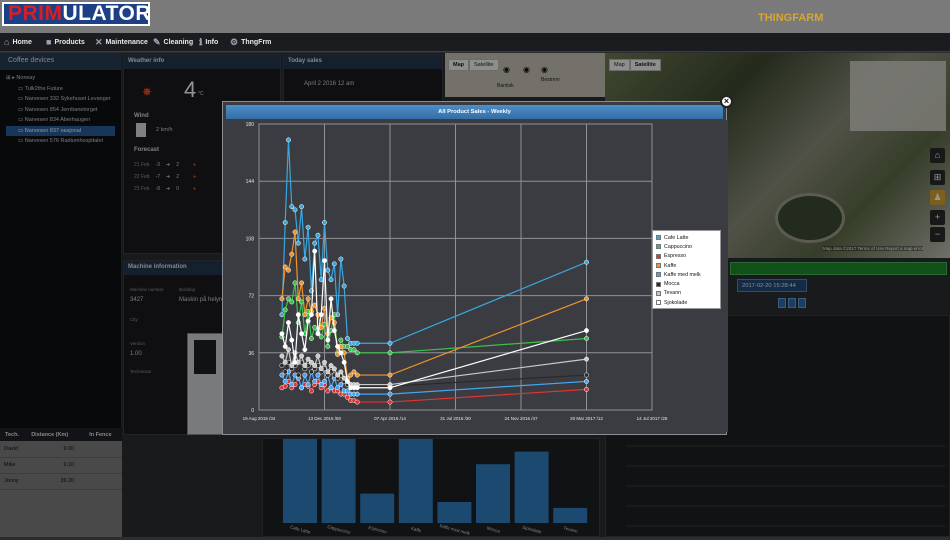 This screenshot has height=540, width=950. Describe the element at coordinates (256, 42) in the screenshot. I see `nav-label: ThngFrm` at that location.